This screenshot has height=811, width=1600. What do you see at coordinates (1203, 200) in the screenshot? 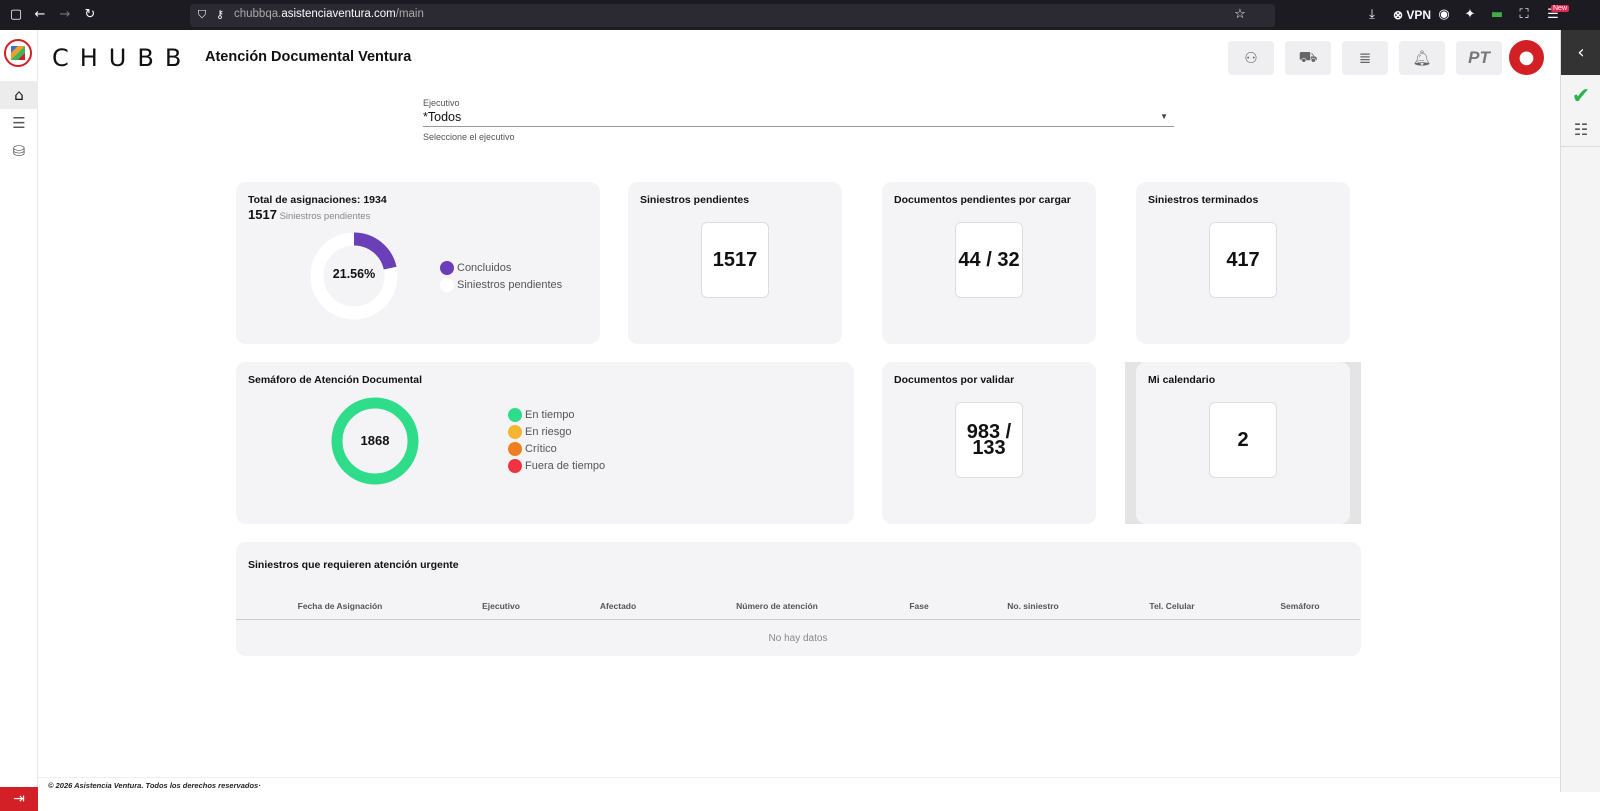
I see `finished-claims-title: Siniestros terminados` at bounding box center [1203, 200].